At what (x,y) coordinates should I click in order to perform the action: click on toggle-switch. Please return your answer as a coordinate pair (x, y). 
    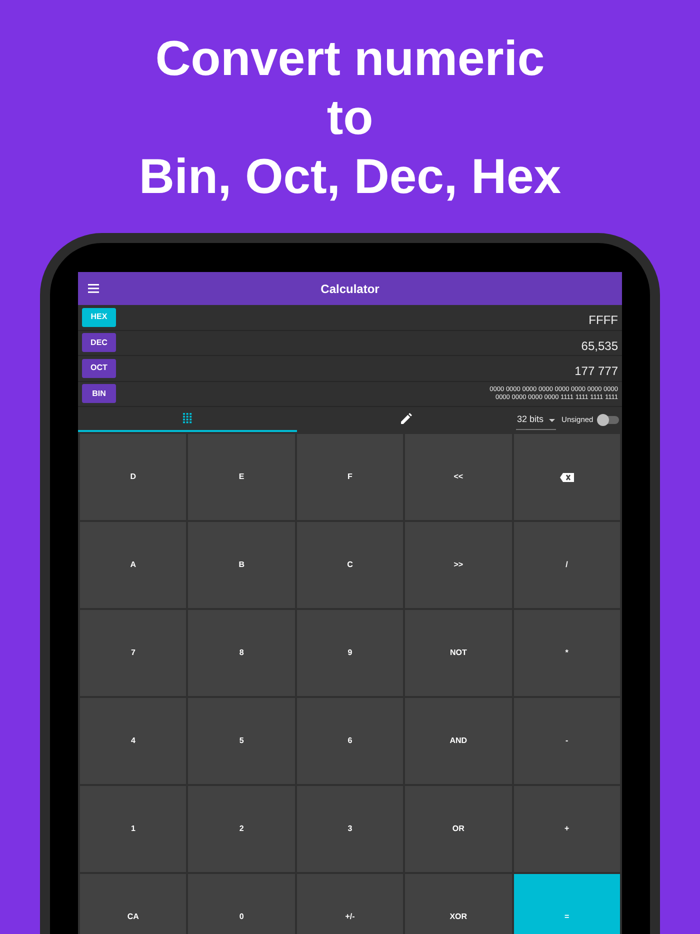
    Looking at the image, I should click on (609, 420).